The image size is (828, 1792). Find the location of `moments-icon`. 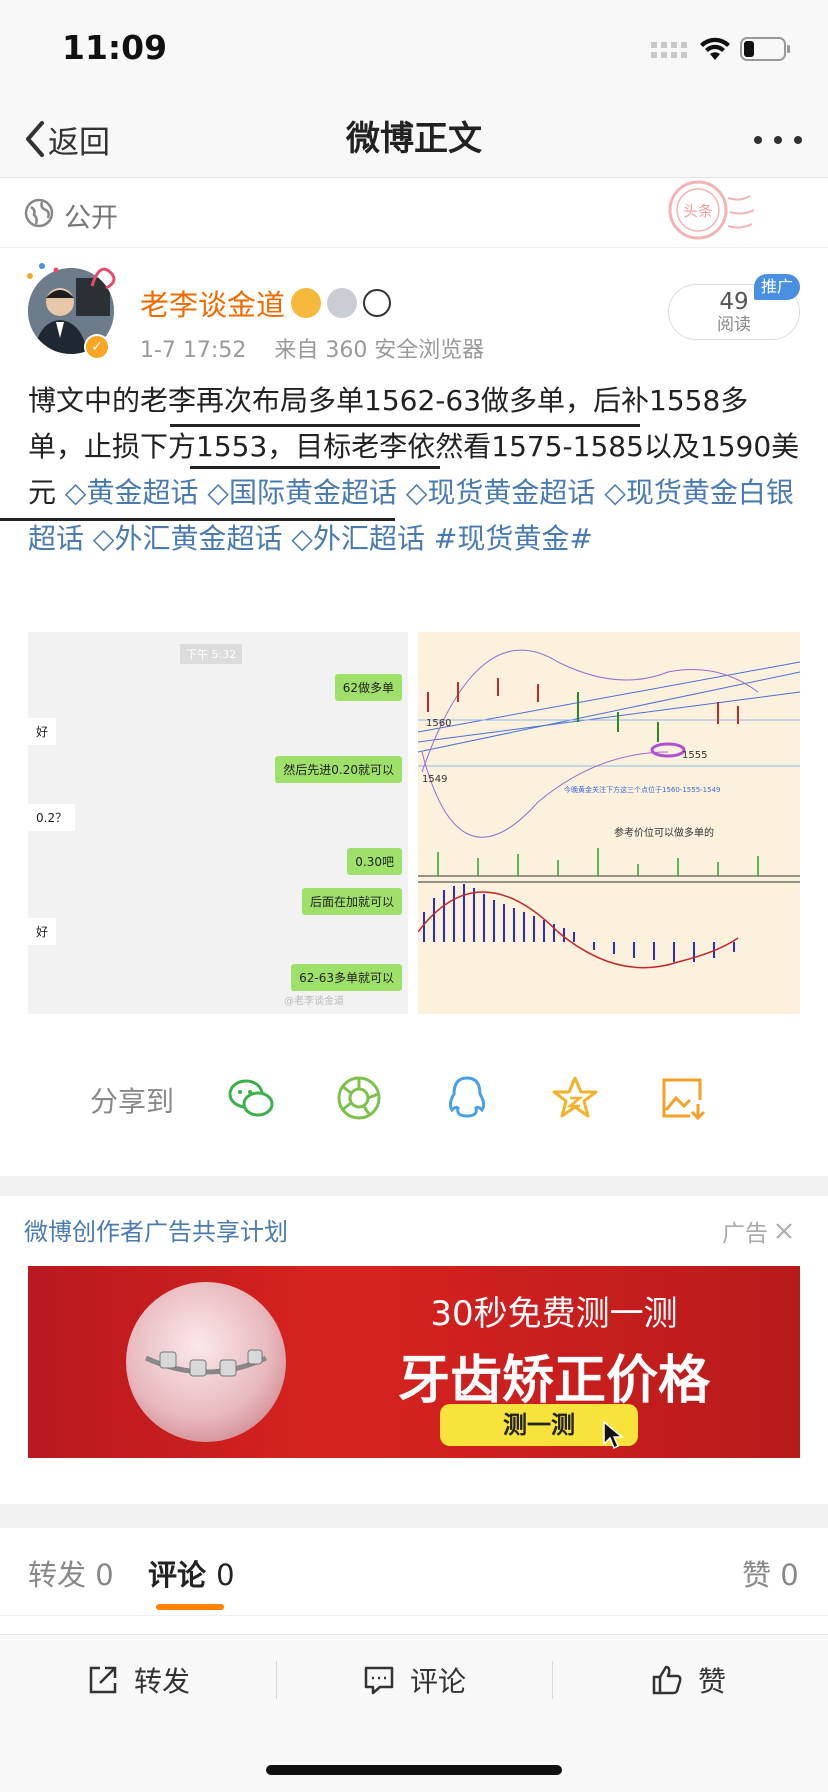

moments-icon is located at coordinates (359, 1098).